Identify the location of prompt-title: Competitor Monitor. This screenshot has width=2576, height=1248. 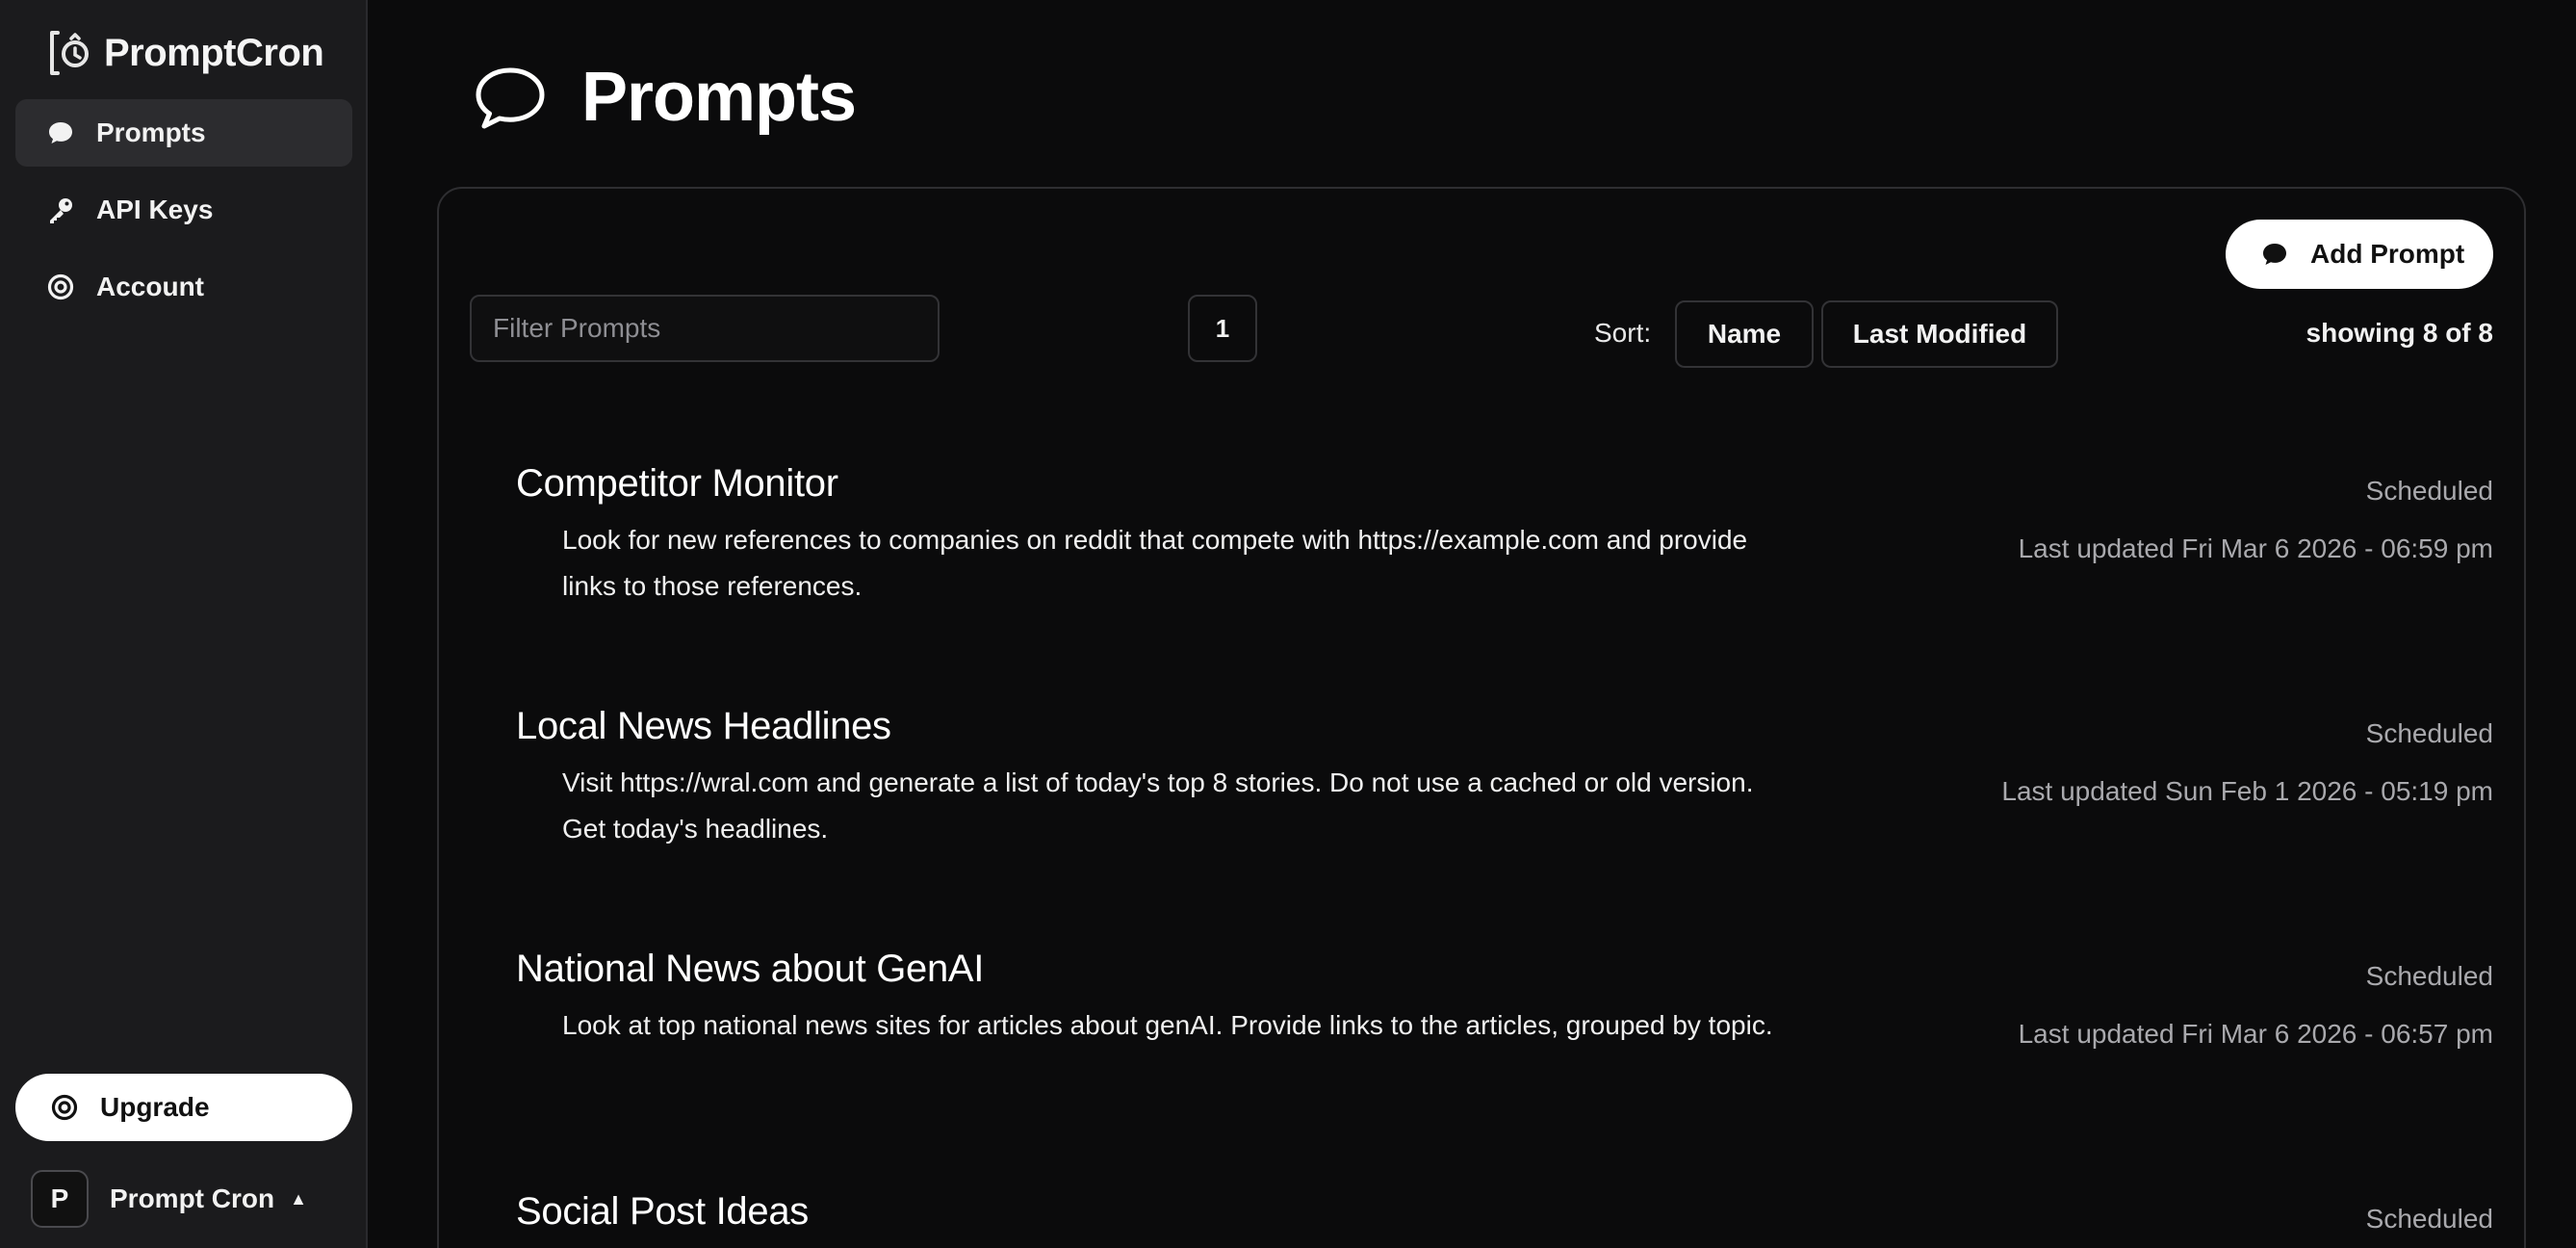
(1504, 484).